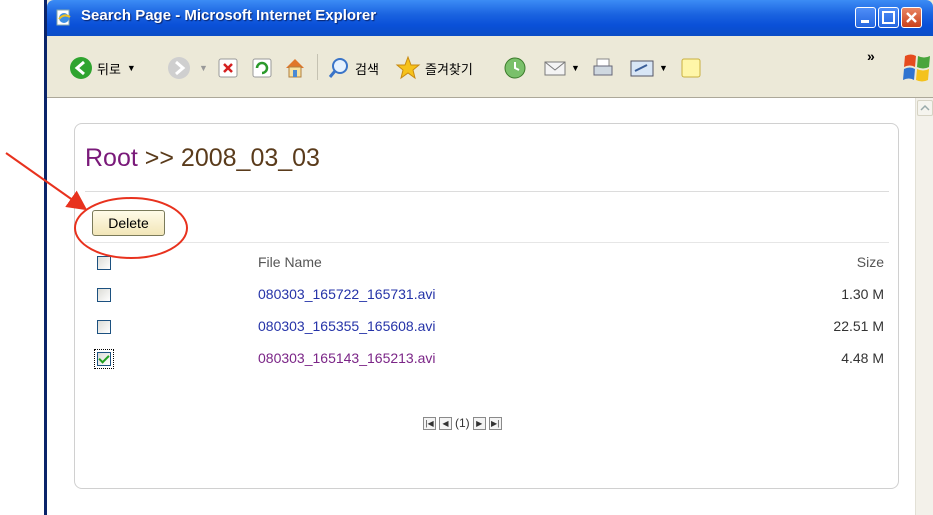 The image size is (933, 515). Describe the element at coordinates (642, 68) in the screenshot. I see `edit-icon` at that location.